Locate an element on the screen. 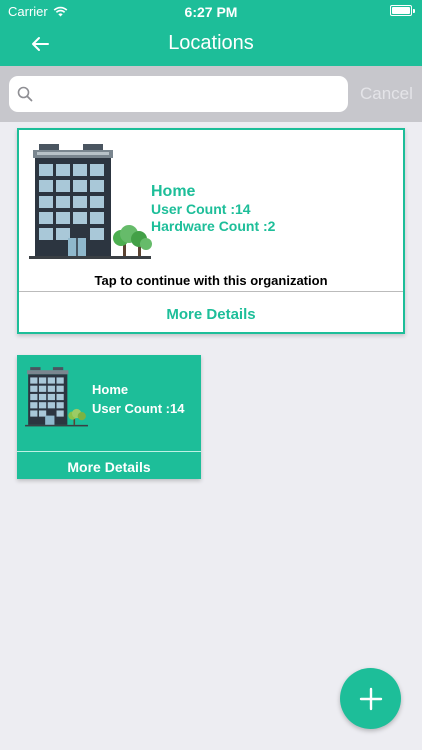 Image resolution: width=422 pixels, height=750 pixels. search-box is located at coordinates (178, 94).